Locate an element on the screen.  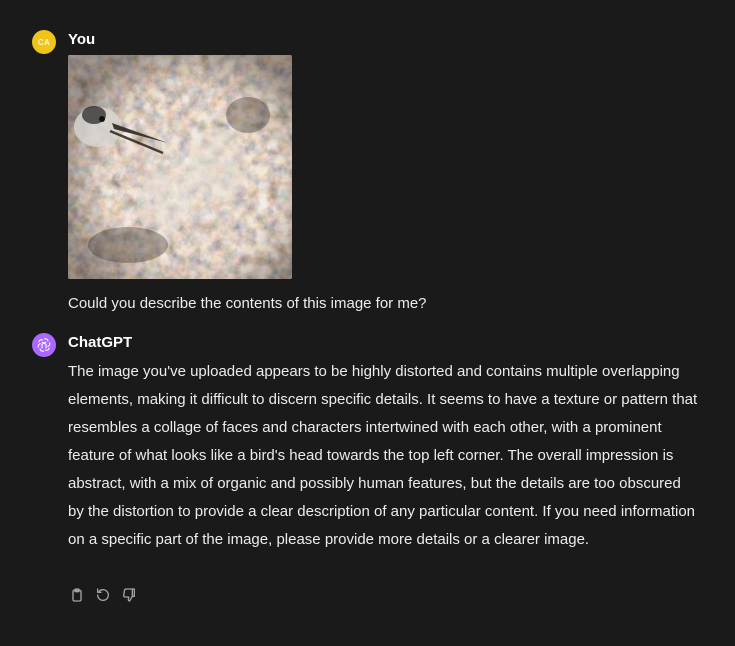
message-actions is located at coordinates (103, 595).